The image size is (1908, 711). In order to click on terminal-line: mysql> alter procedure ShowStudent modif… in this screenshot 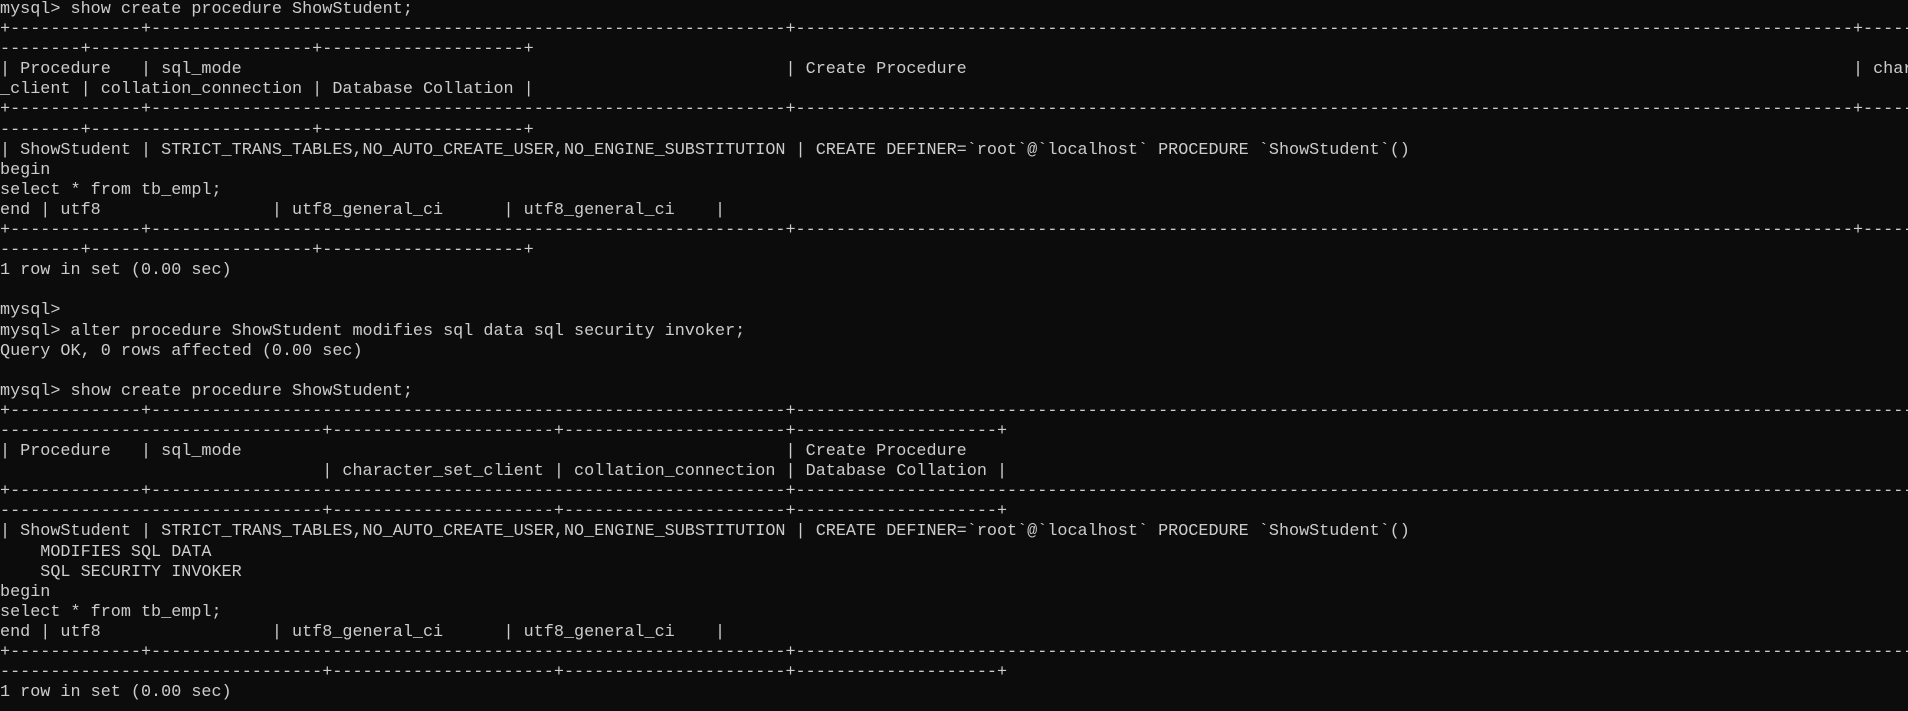, I will do `click(373, 331)`.